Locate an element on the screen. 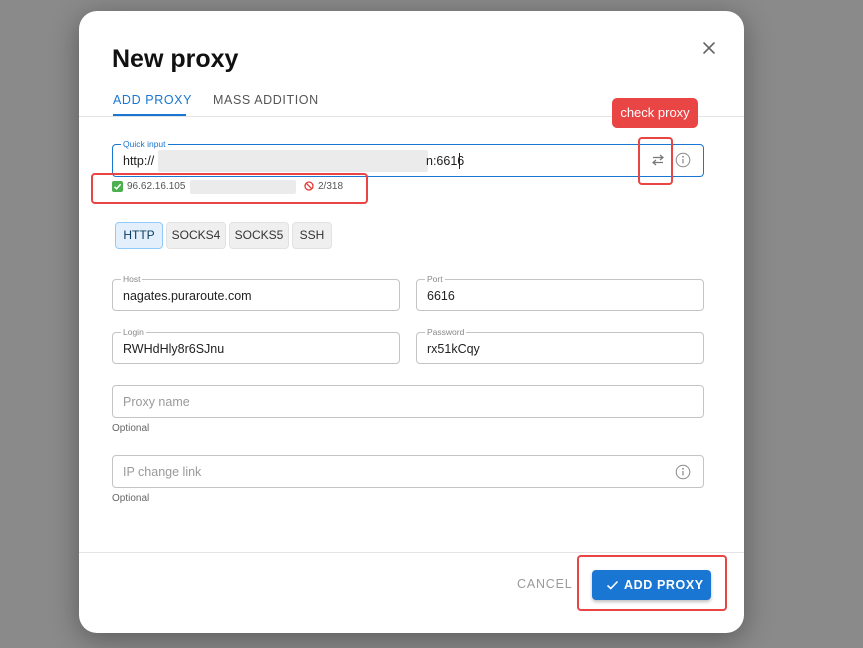 The height and width of the screenshot is (648, 863). footer-divider is located at coordinates (411, 552).